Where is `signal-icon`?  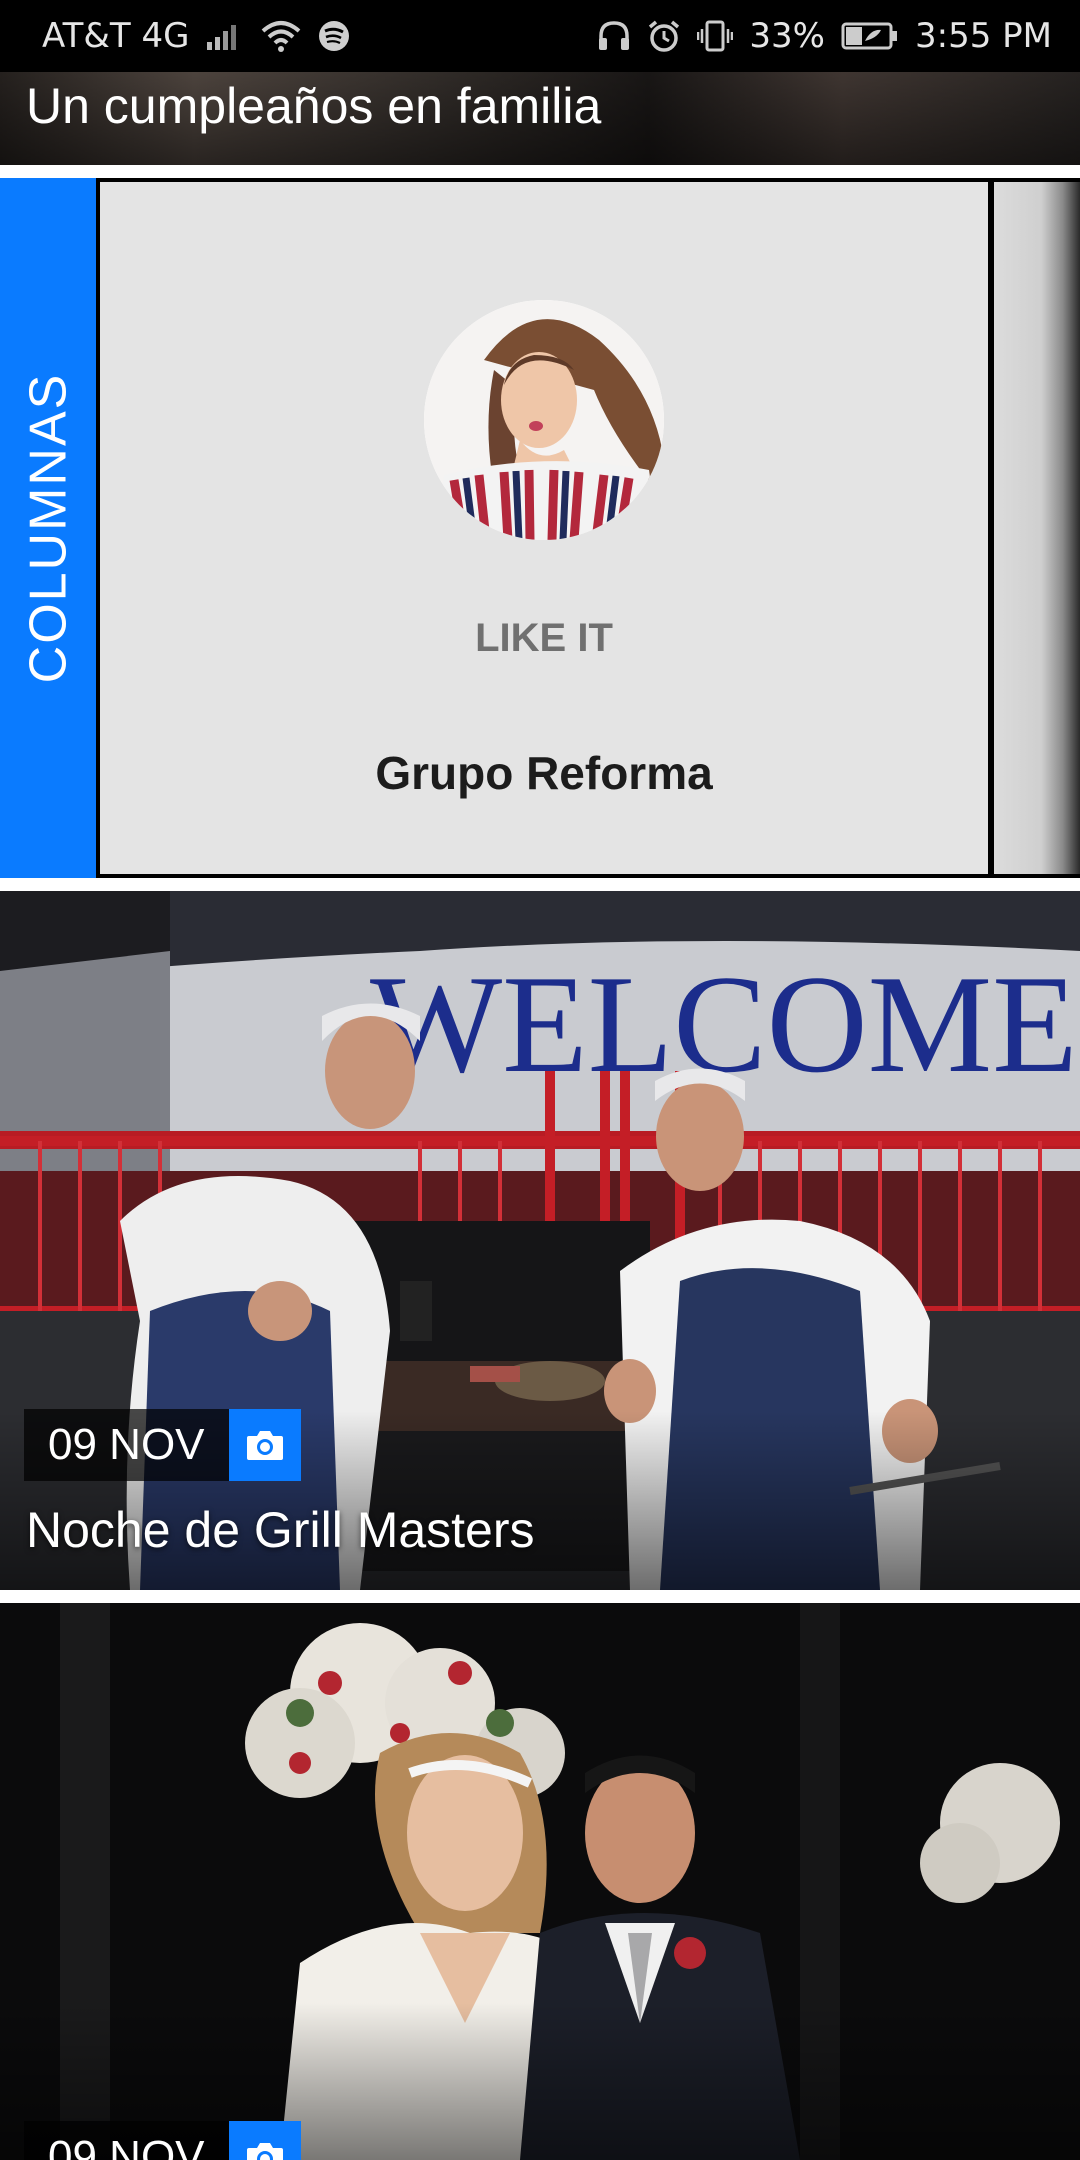
signal-icon is located at coordinates (225, 36).